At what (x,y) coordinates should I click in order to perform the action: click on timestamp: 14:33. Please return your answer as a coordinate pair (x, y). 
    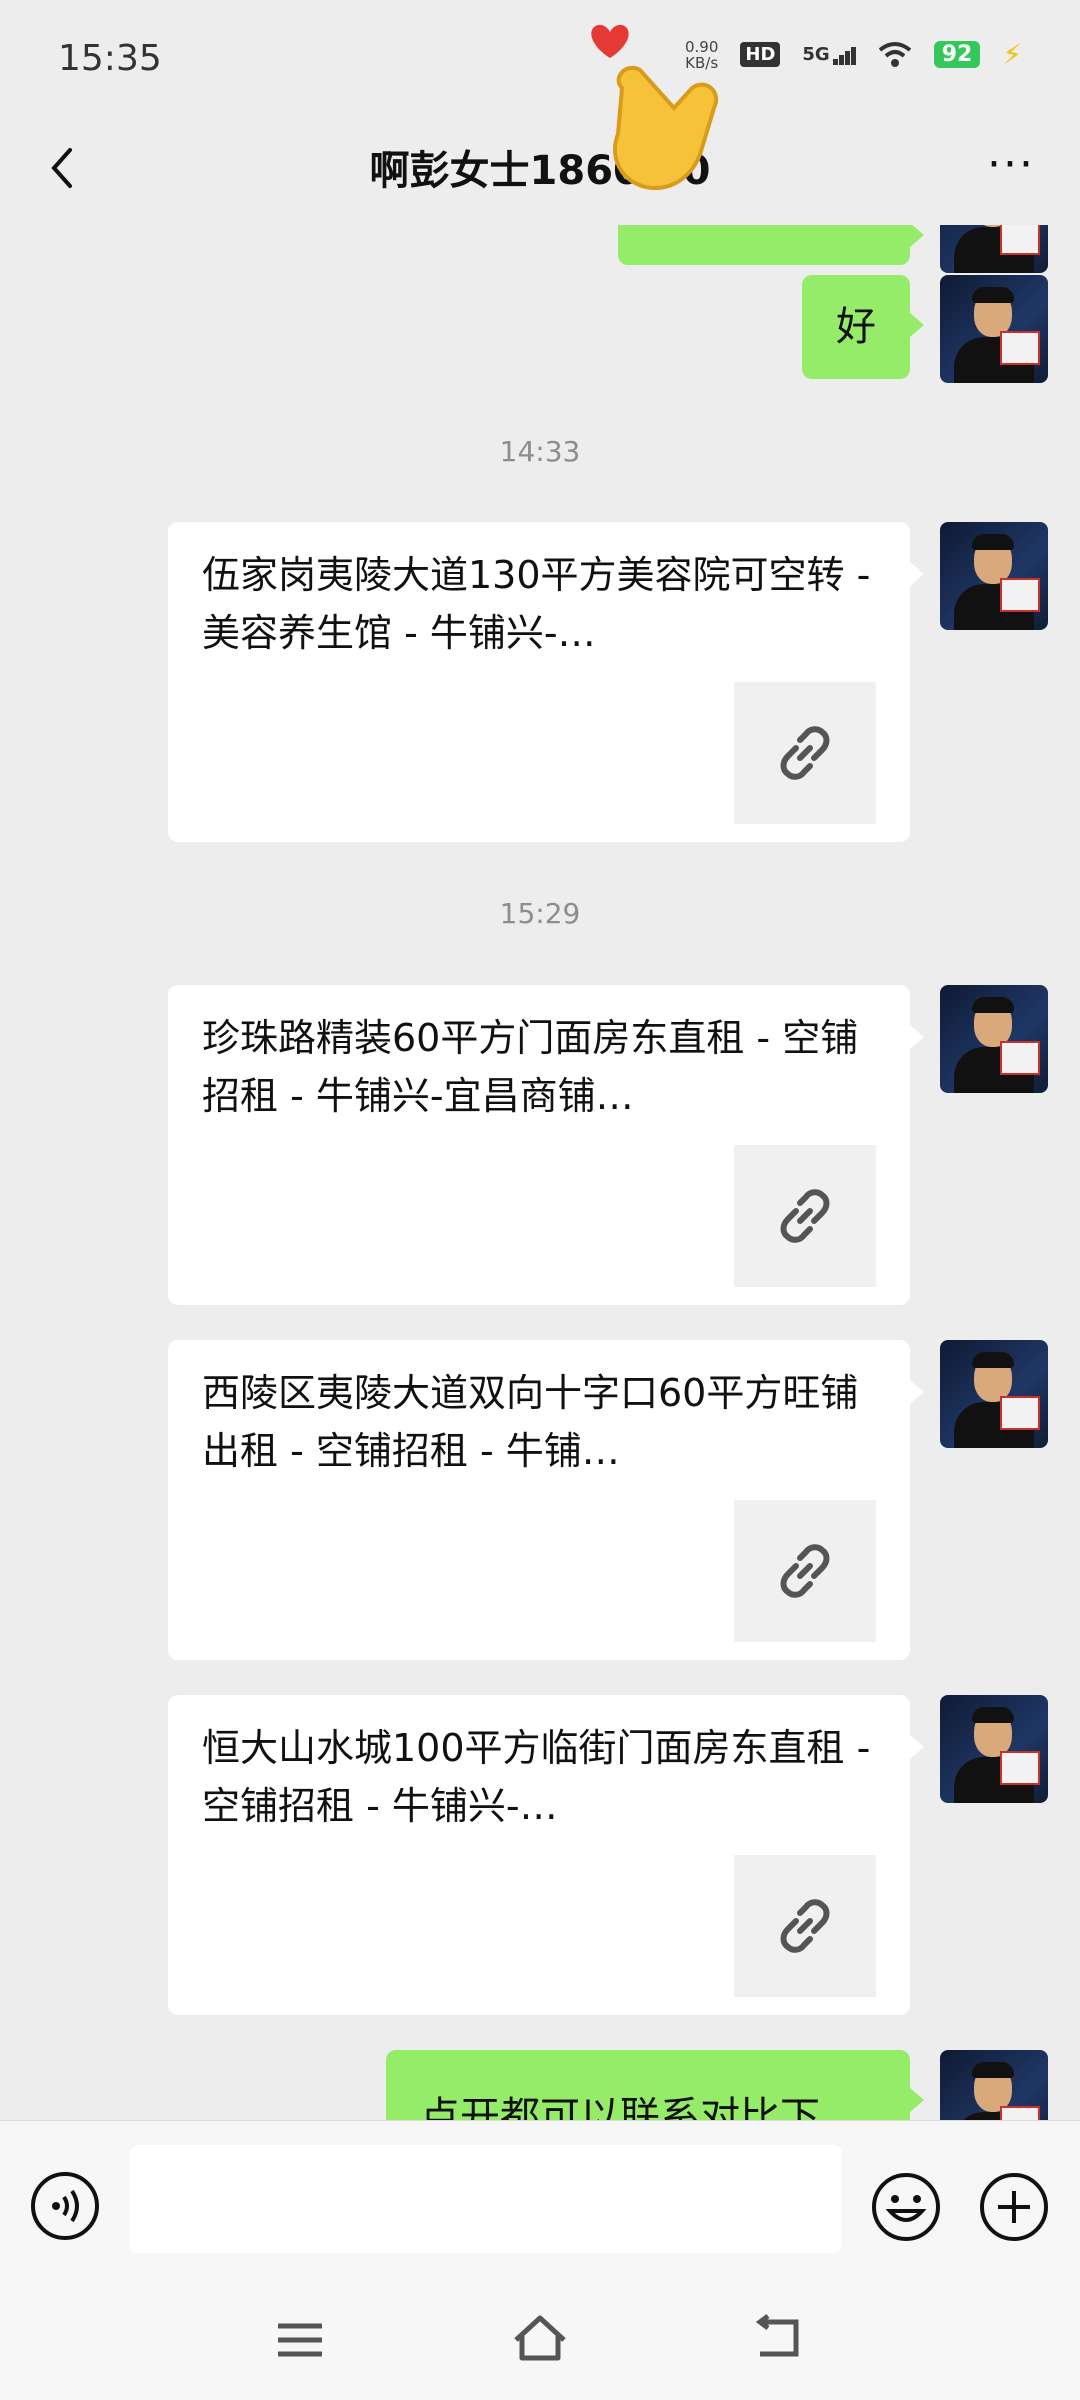
    Looking at the image, I should click on (540, 451).